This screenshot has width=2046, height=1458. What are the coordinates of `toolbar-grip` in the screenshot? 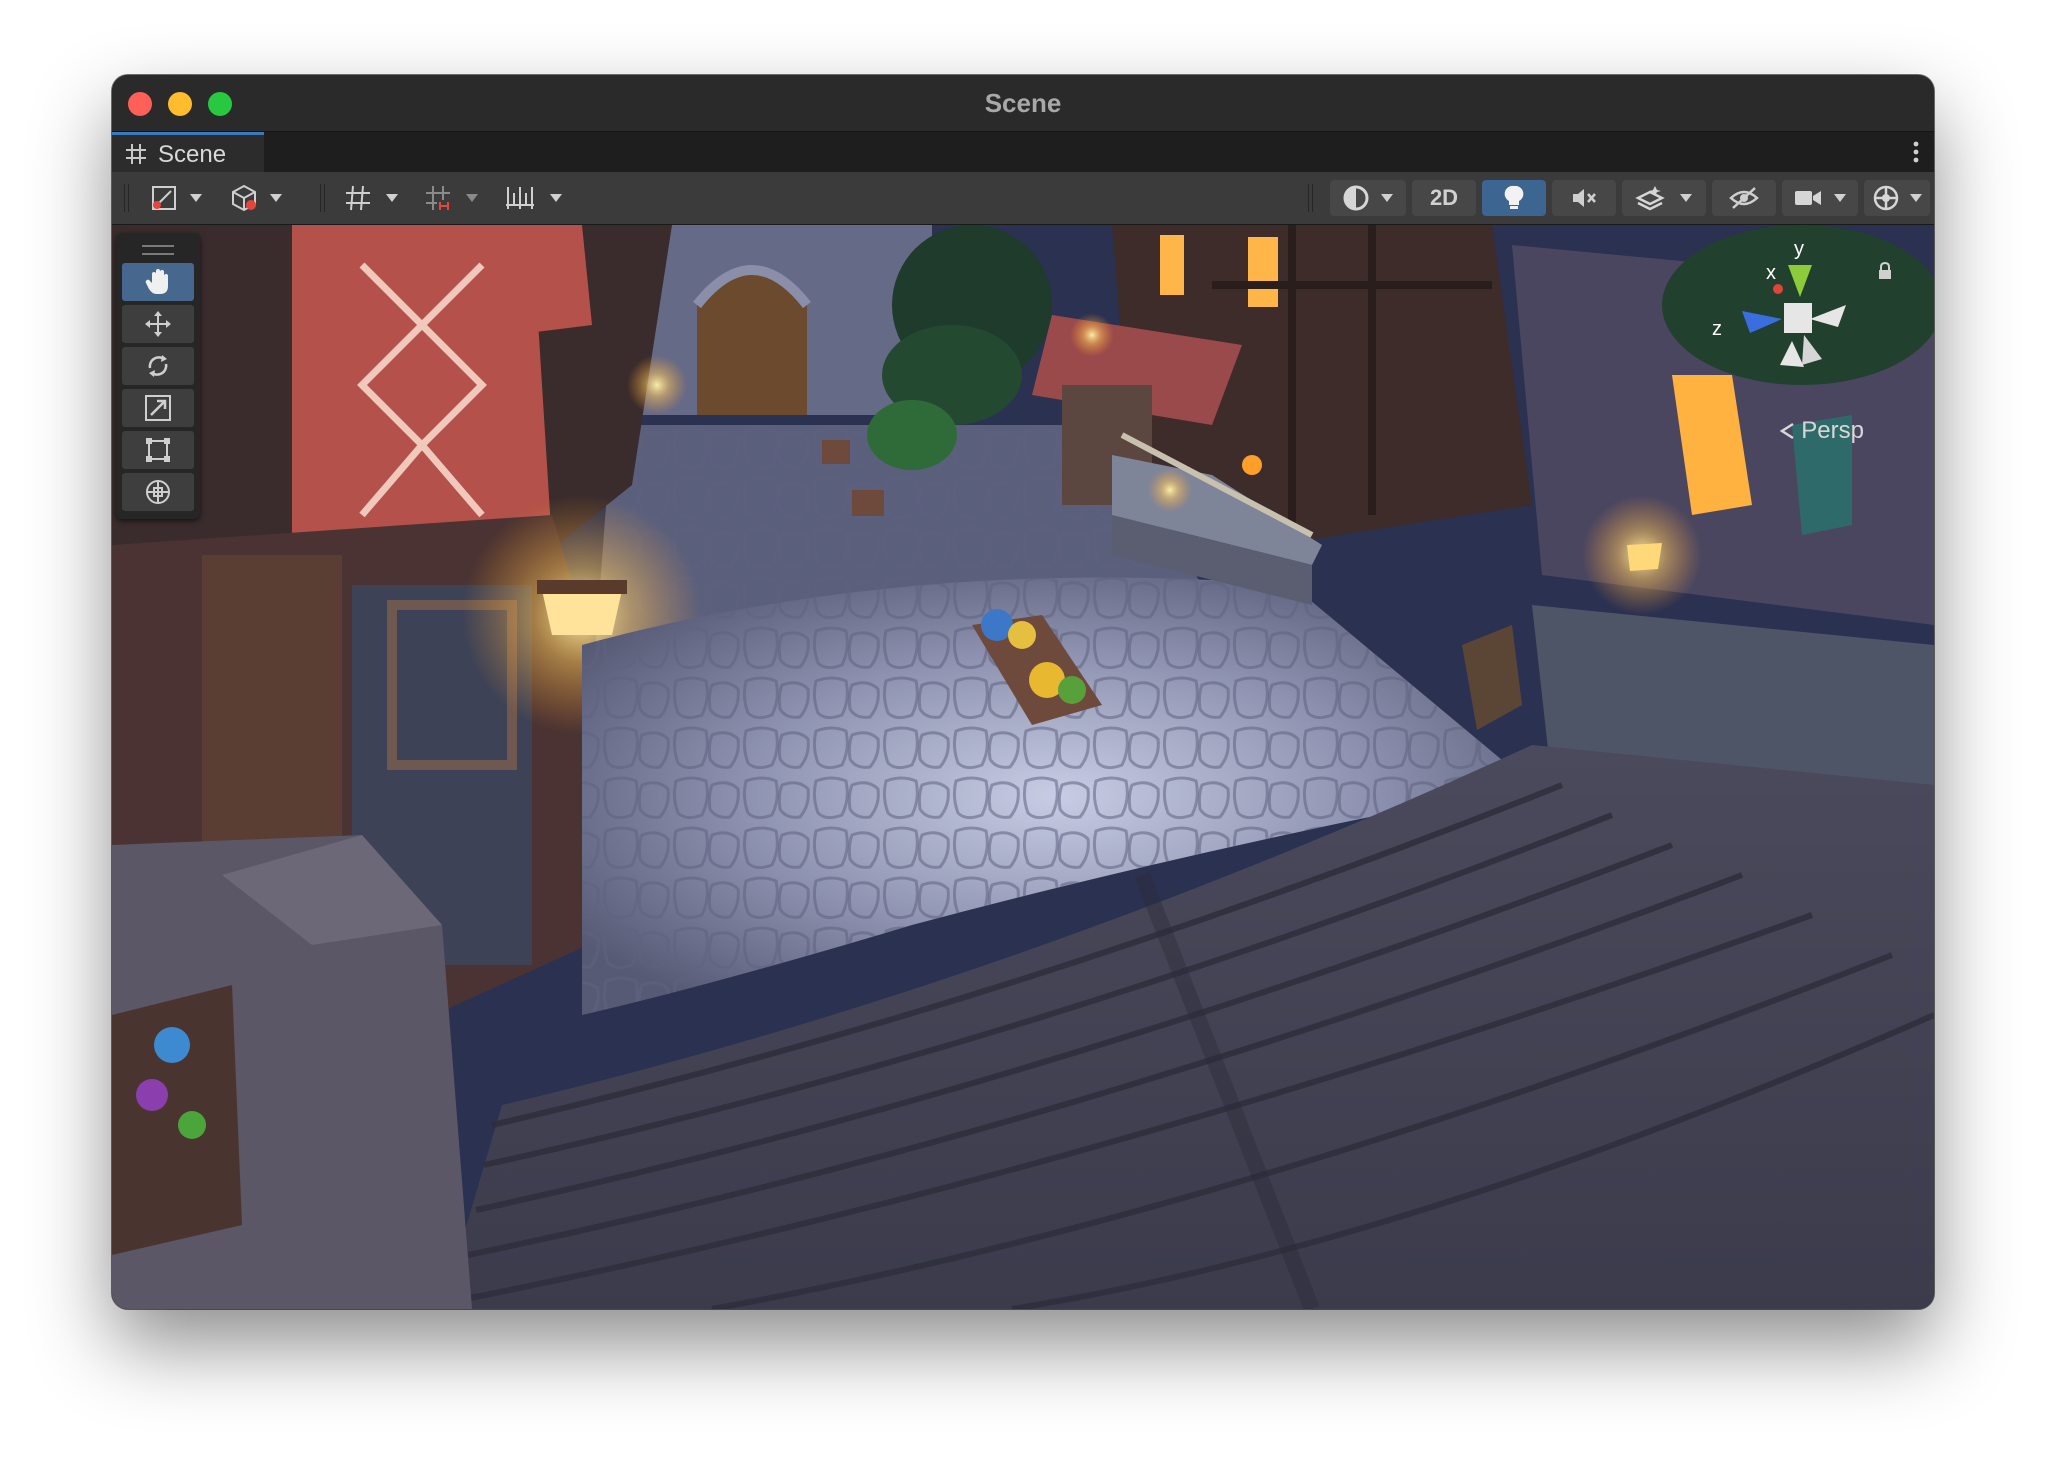 It's located at (126, 198).